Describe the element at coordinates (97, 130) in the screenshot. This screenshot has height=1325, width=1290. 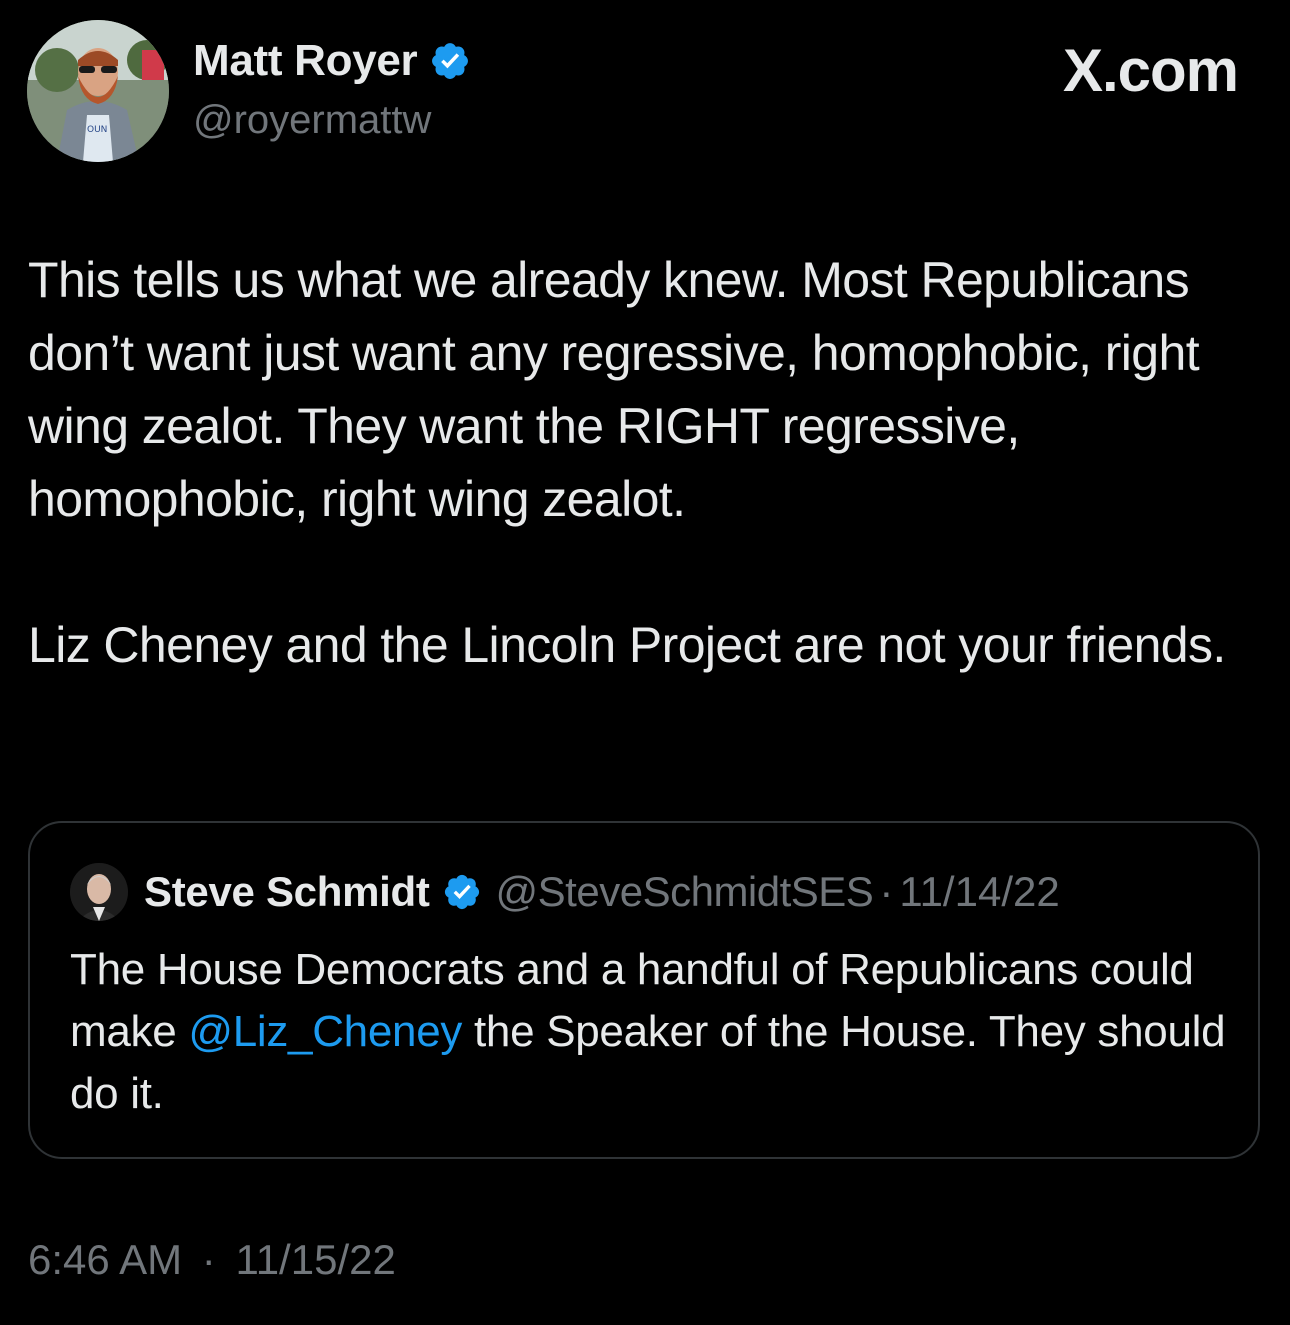
I see `svg-text: OUN` at that location.